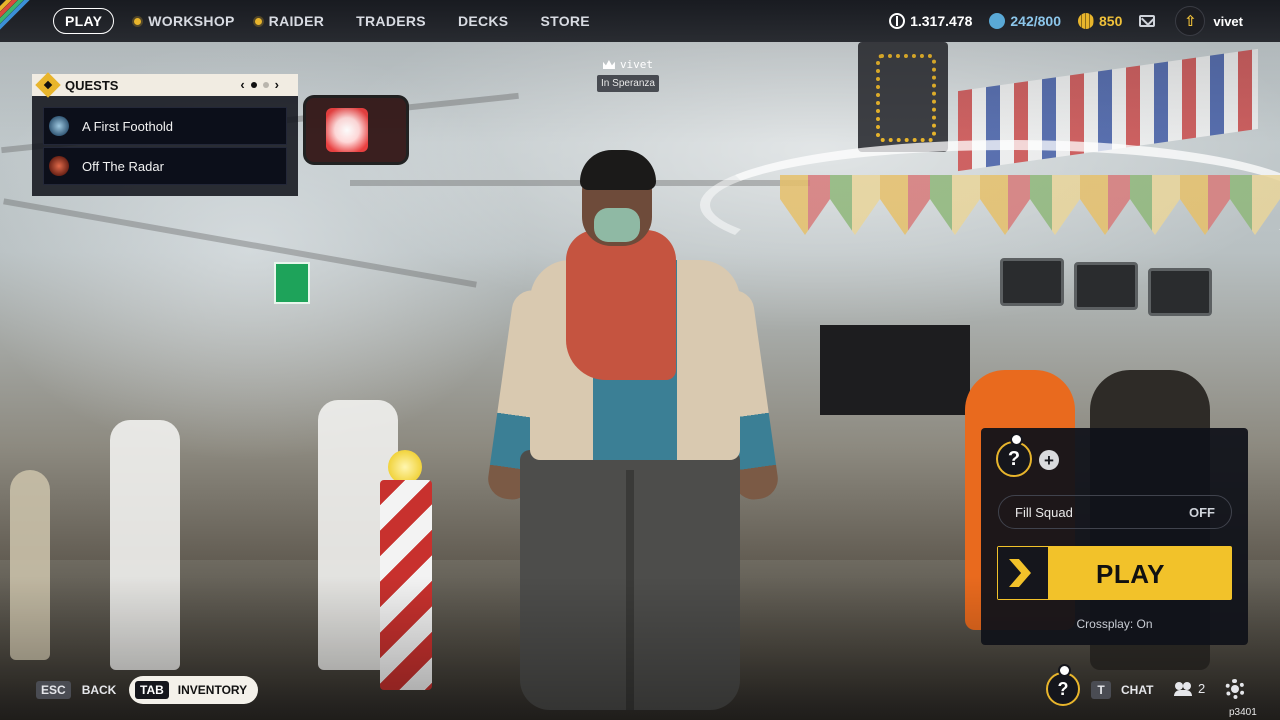 The width and height of the screenshot is (1280, 720). I want to click on inventory-button: TAB INVENTORY, so click(193, 690).